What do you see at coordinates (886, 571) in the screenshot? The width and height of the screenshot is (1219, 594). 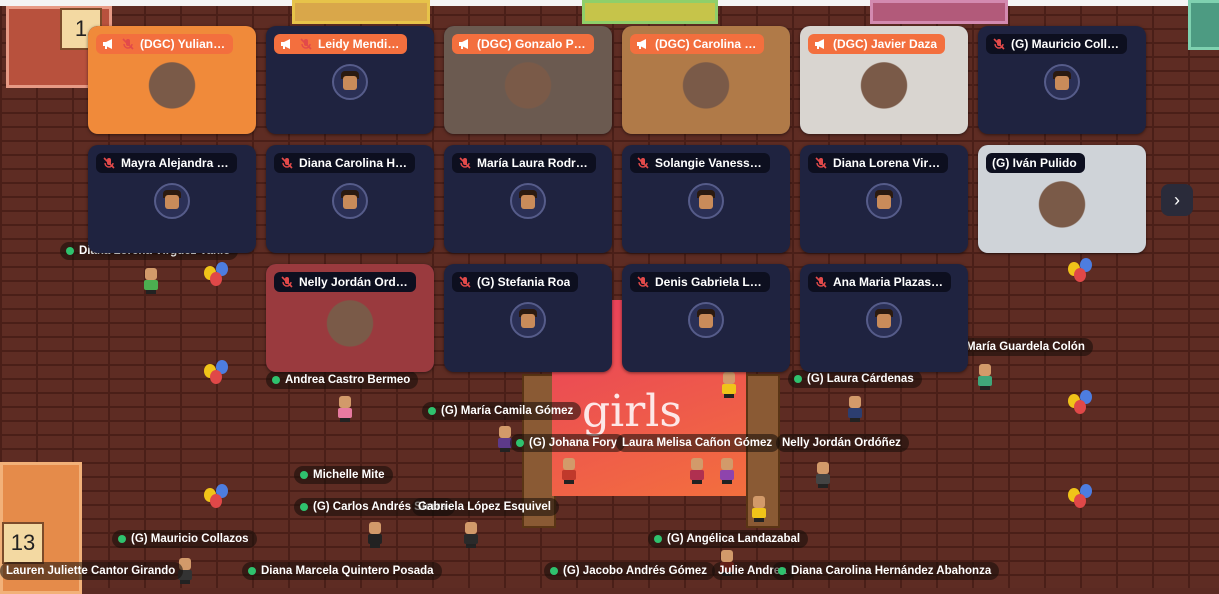 I see `map-name-tag: Diana Carolina Hernández Abahonza` at bounding box center [886, 571].